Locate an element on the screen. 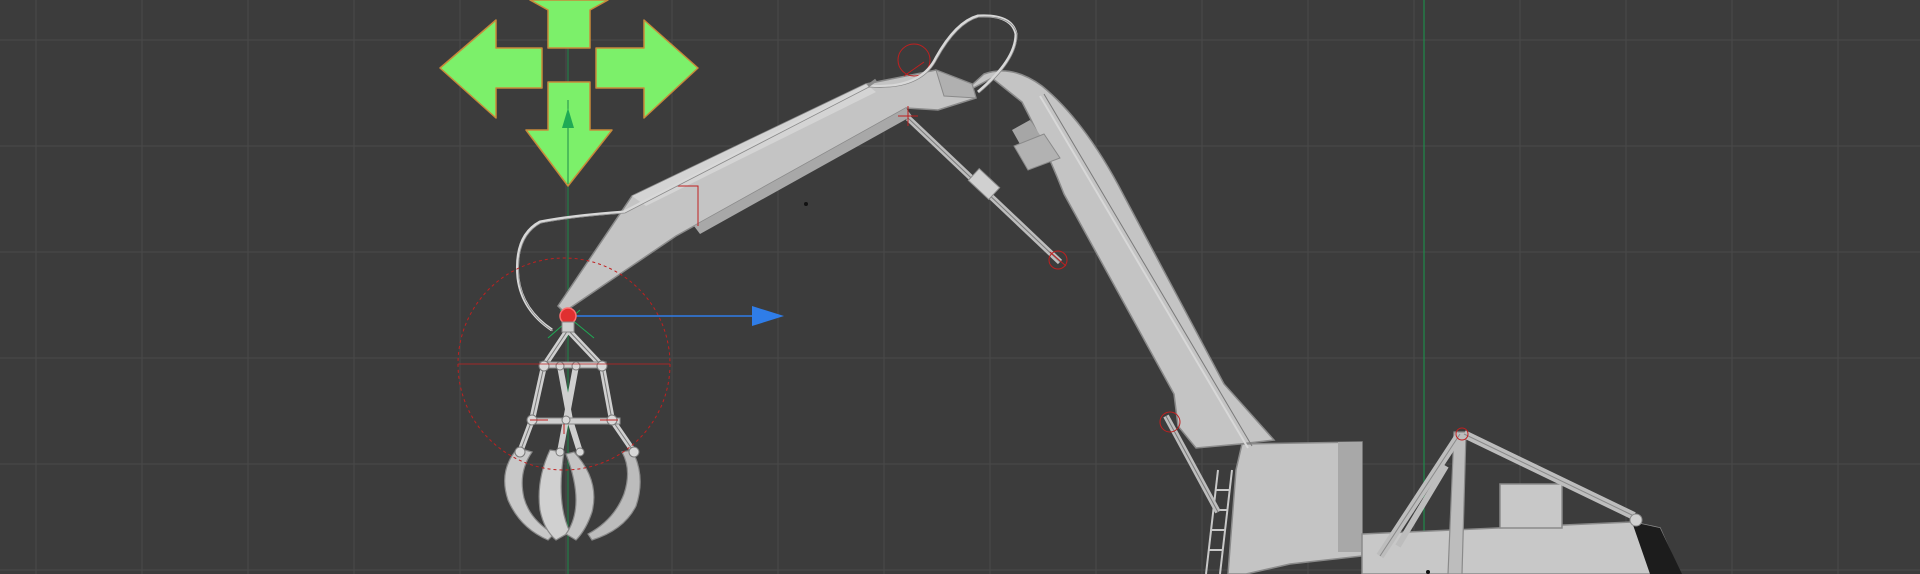  grapple is located at coordinates (572, 425).